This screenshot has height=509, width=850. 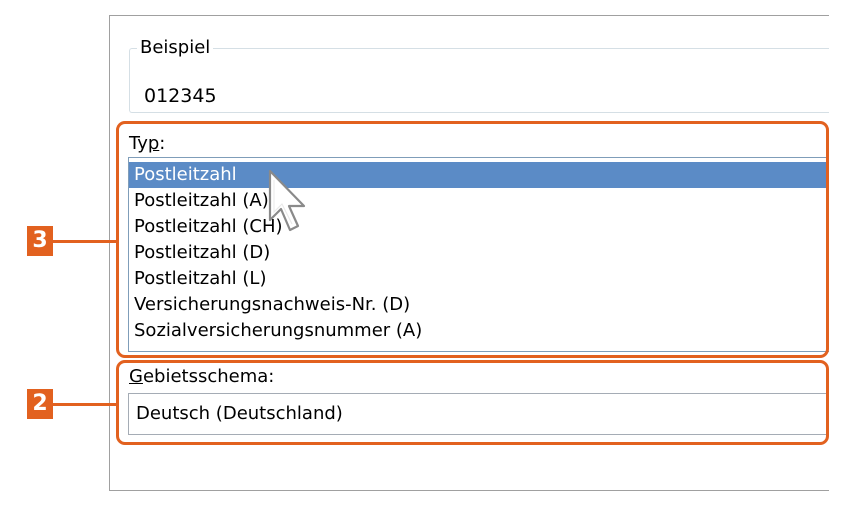 I want to click on example-value: 012345, so click(x=180, y=96).